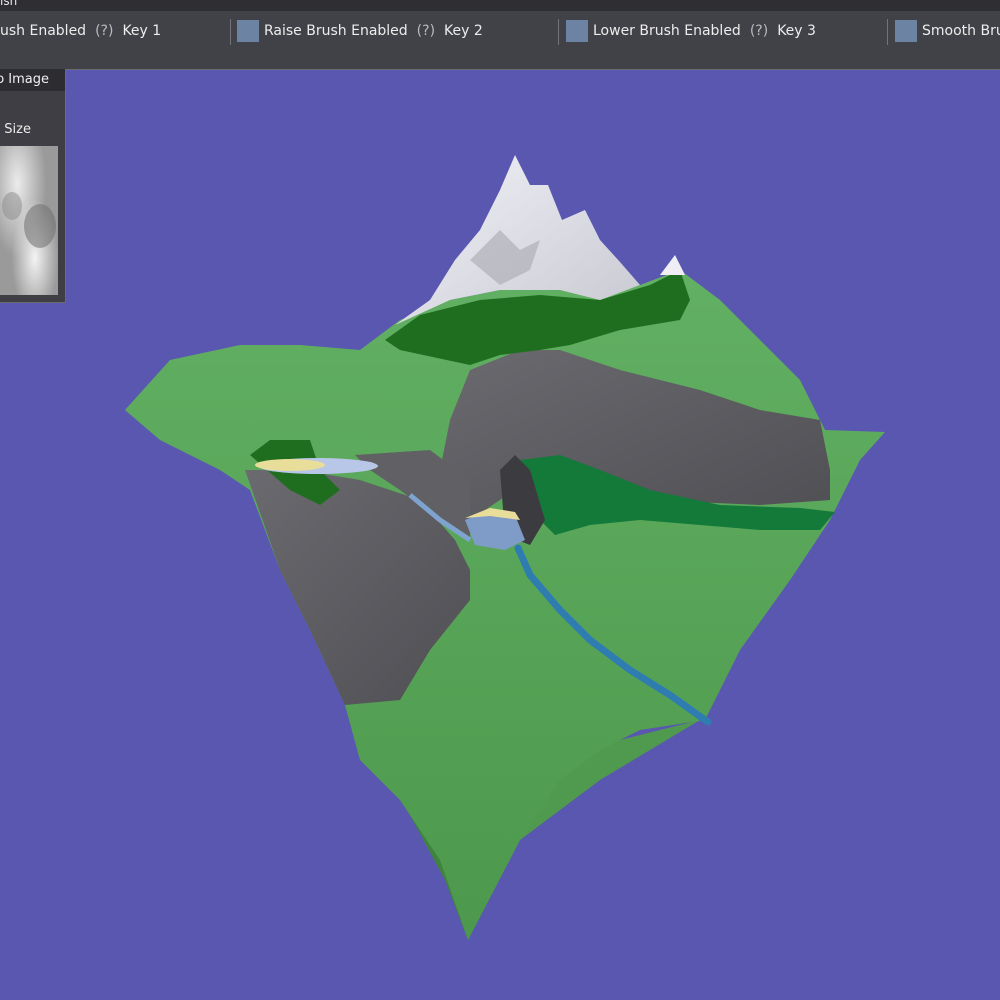 The height and width of the screenshot is (1000, 1000). What do you see at coordinates (577, 31) in the screenshot?
I see `lower-brush-checkbox` at bounding box center [577, 31].